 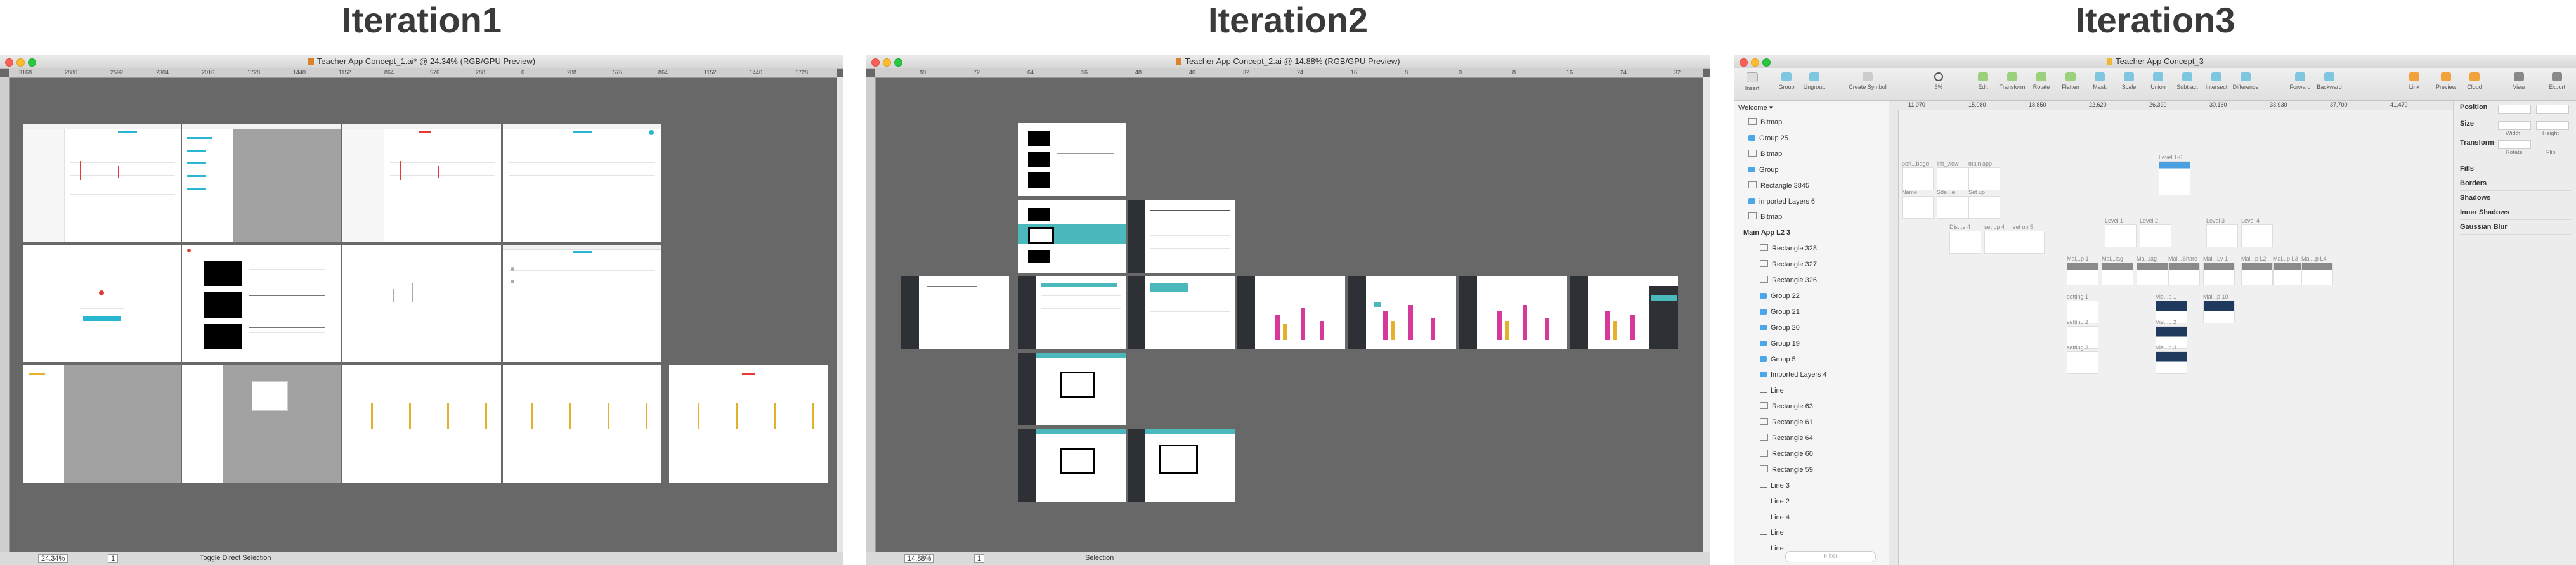 What do you see at coordinates (2166, 322) in the screenshot?
I see `artboard-label: Vie...p 2` at bounding box center [2166, 322].